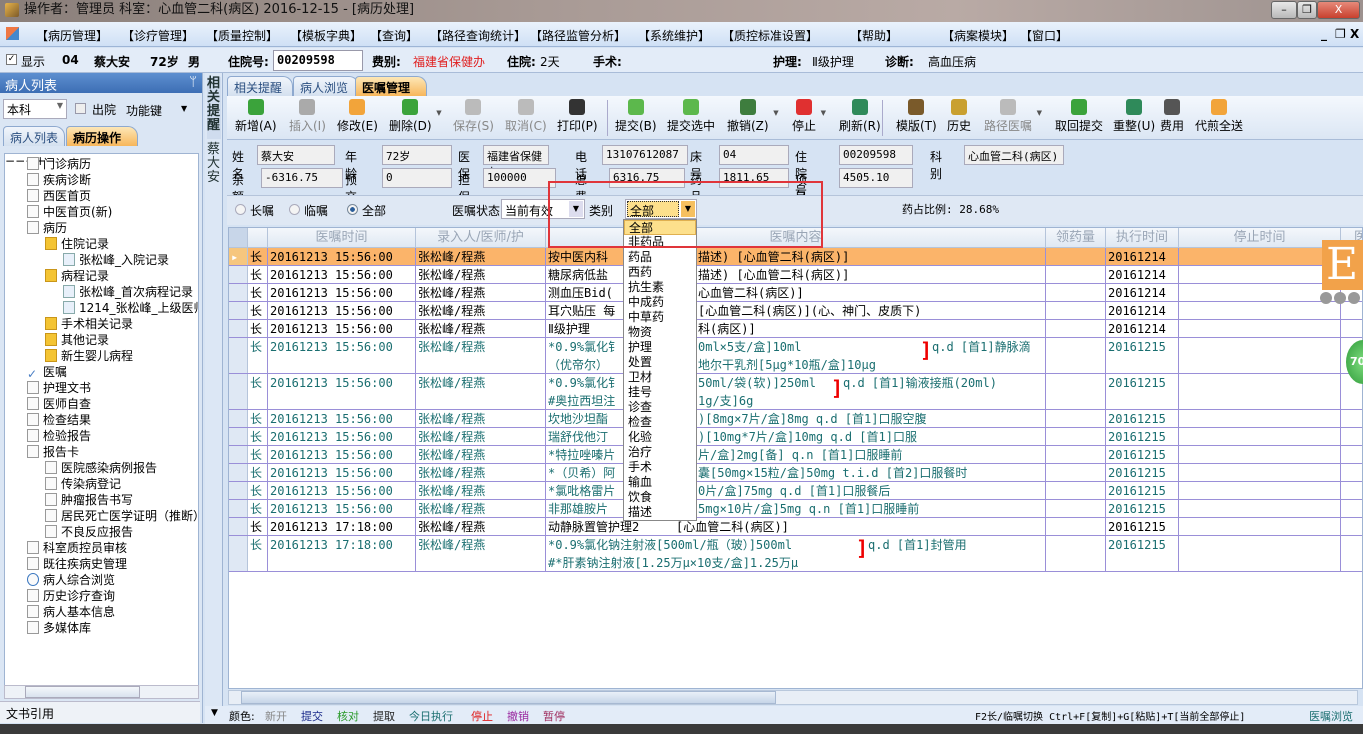  What do you see at coordinates (89, 532) in the screenshot?
I see `tree-item: 不良反应报告` at bounding box center [89, 532].